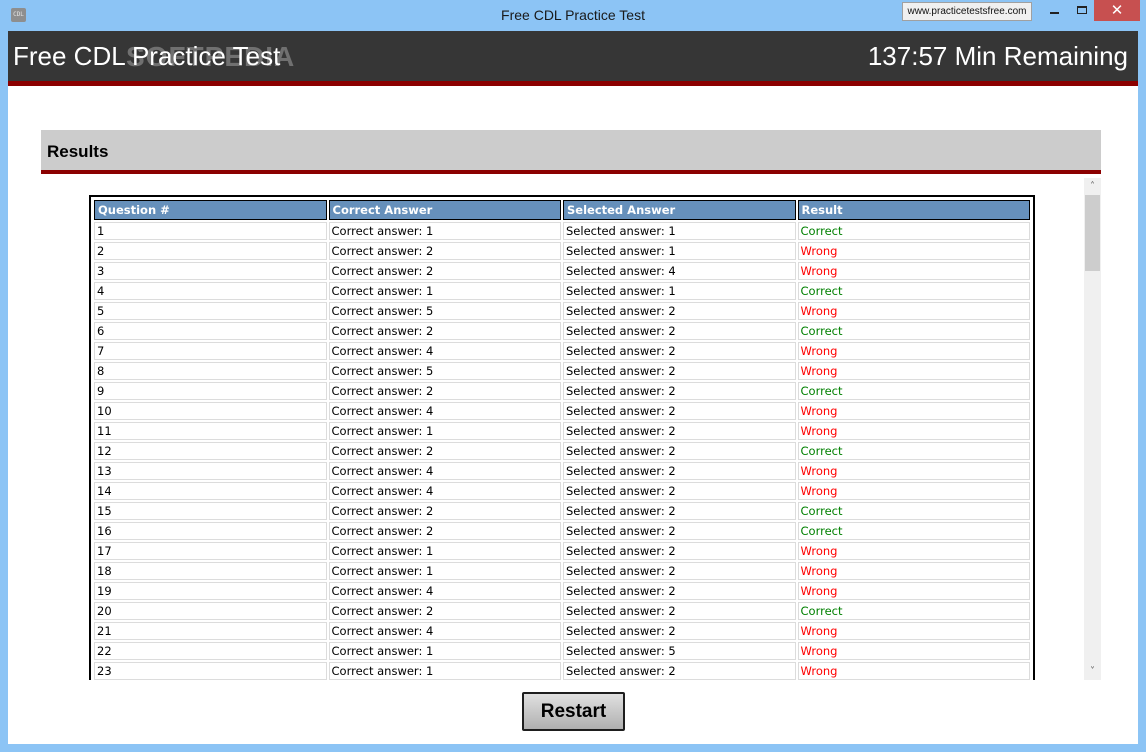 This screenshot has height=752, width=1146. I want to click on cell-question-number: 5, so click(210, 311).